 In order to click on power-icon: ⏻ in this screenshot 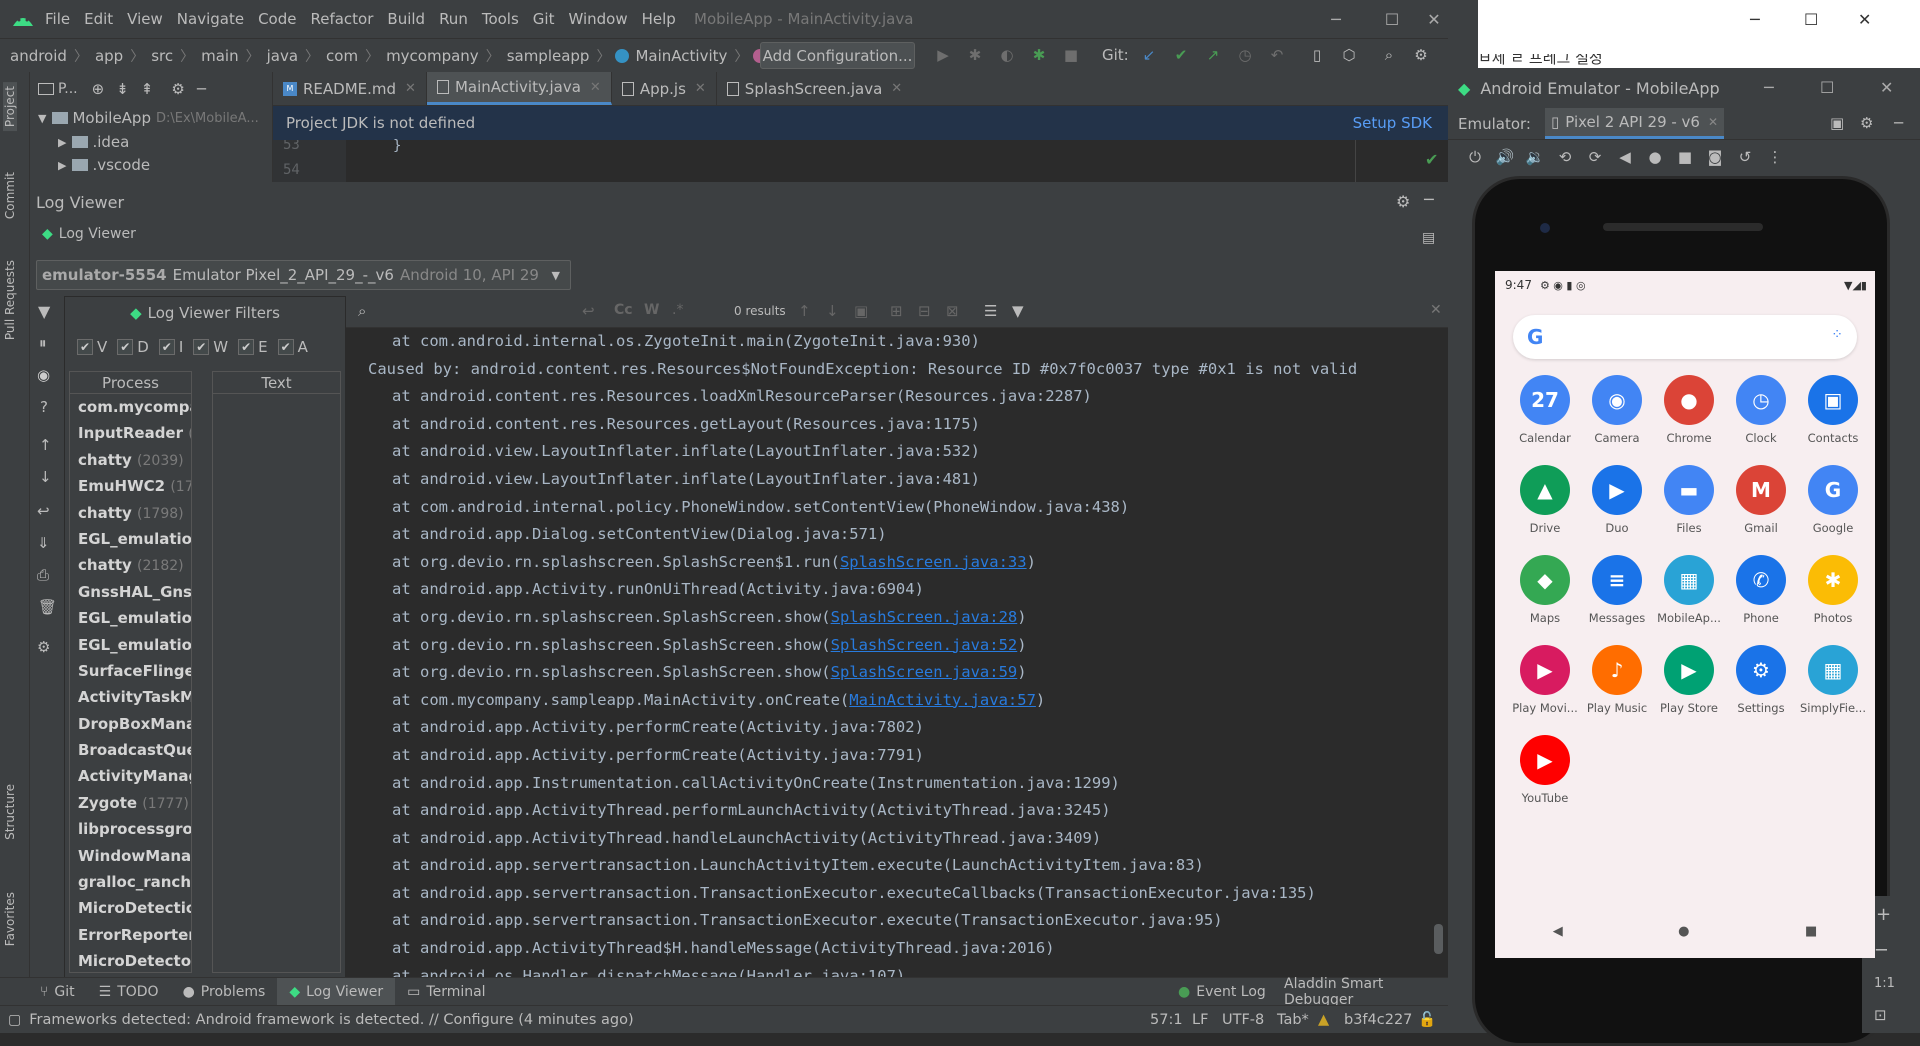, I will do `click(1475, 157)`.